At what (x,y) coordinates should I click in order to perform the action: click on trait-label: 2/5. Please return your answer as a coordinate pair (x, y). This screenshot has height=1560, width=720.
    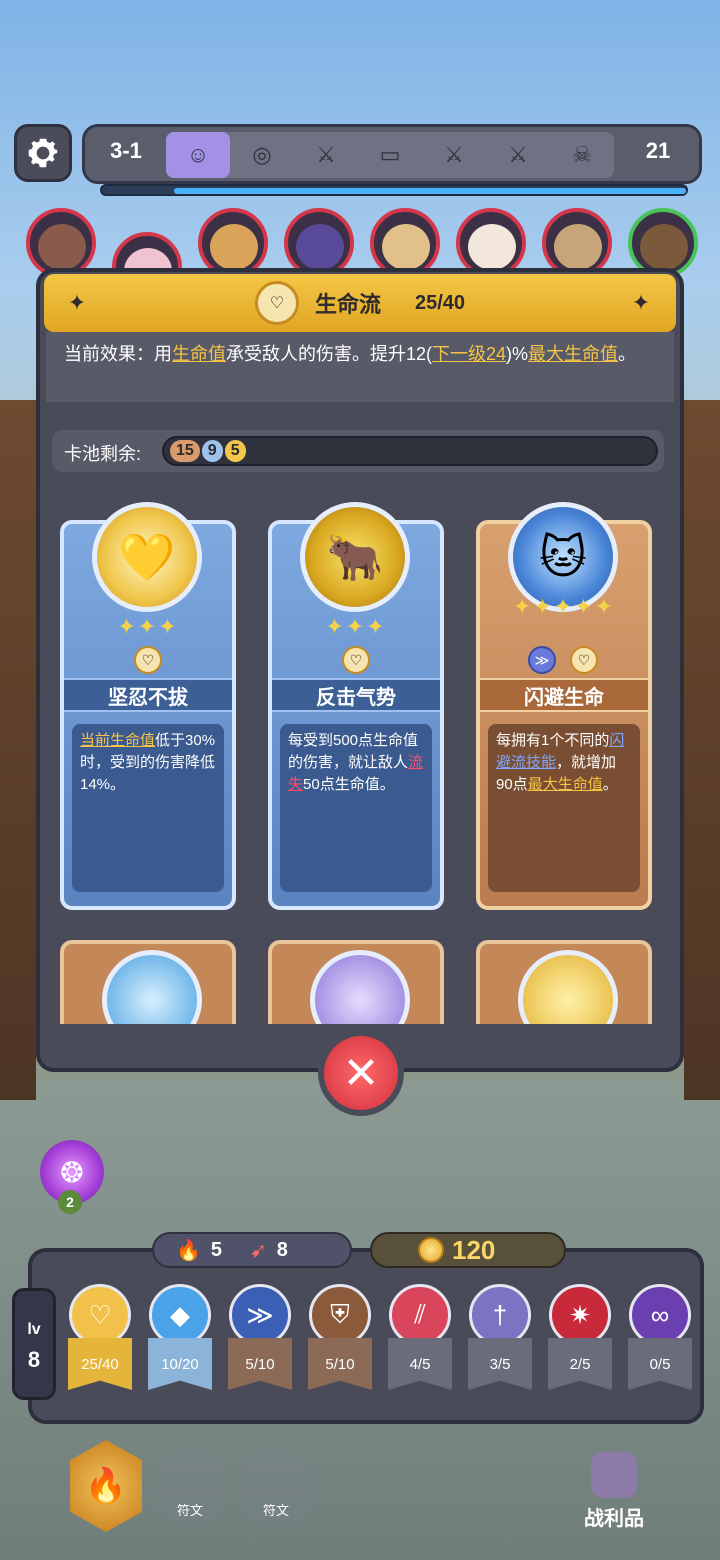
    Looking at the image, I should click on (580, 1364).